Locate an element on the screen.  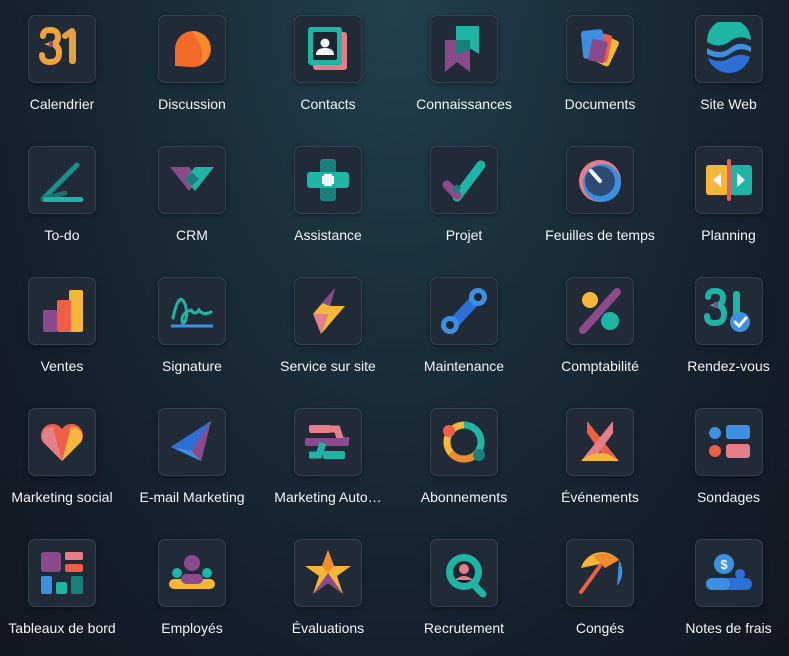
search-person-icon is located at coordinates (466, 576).